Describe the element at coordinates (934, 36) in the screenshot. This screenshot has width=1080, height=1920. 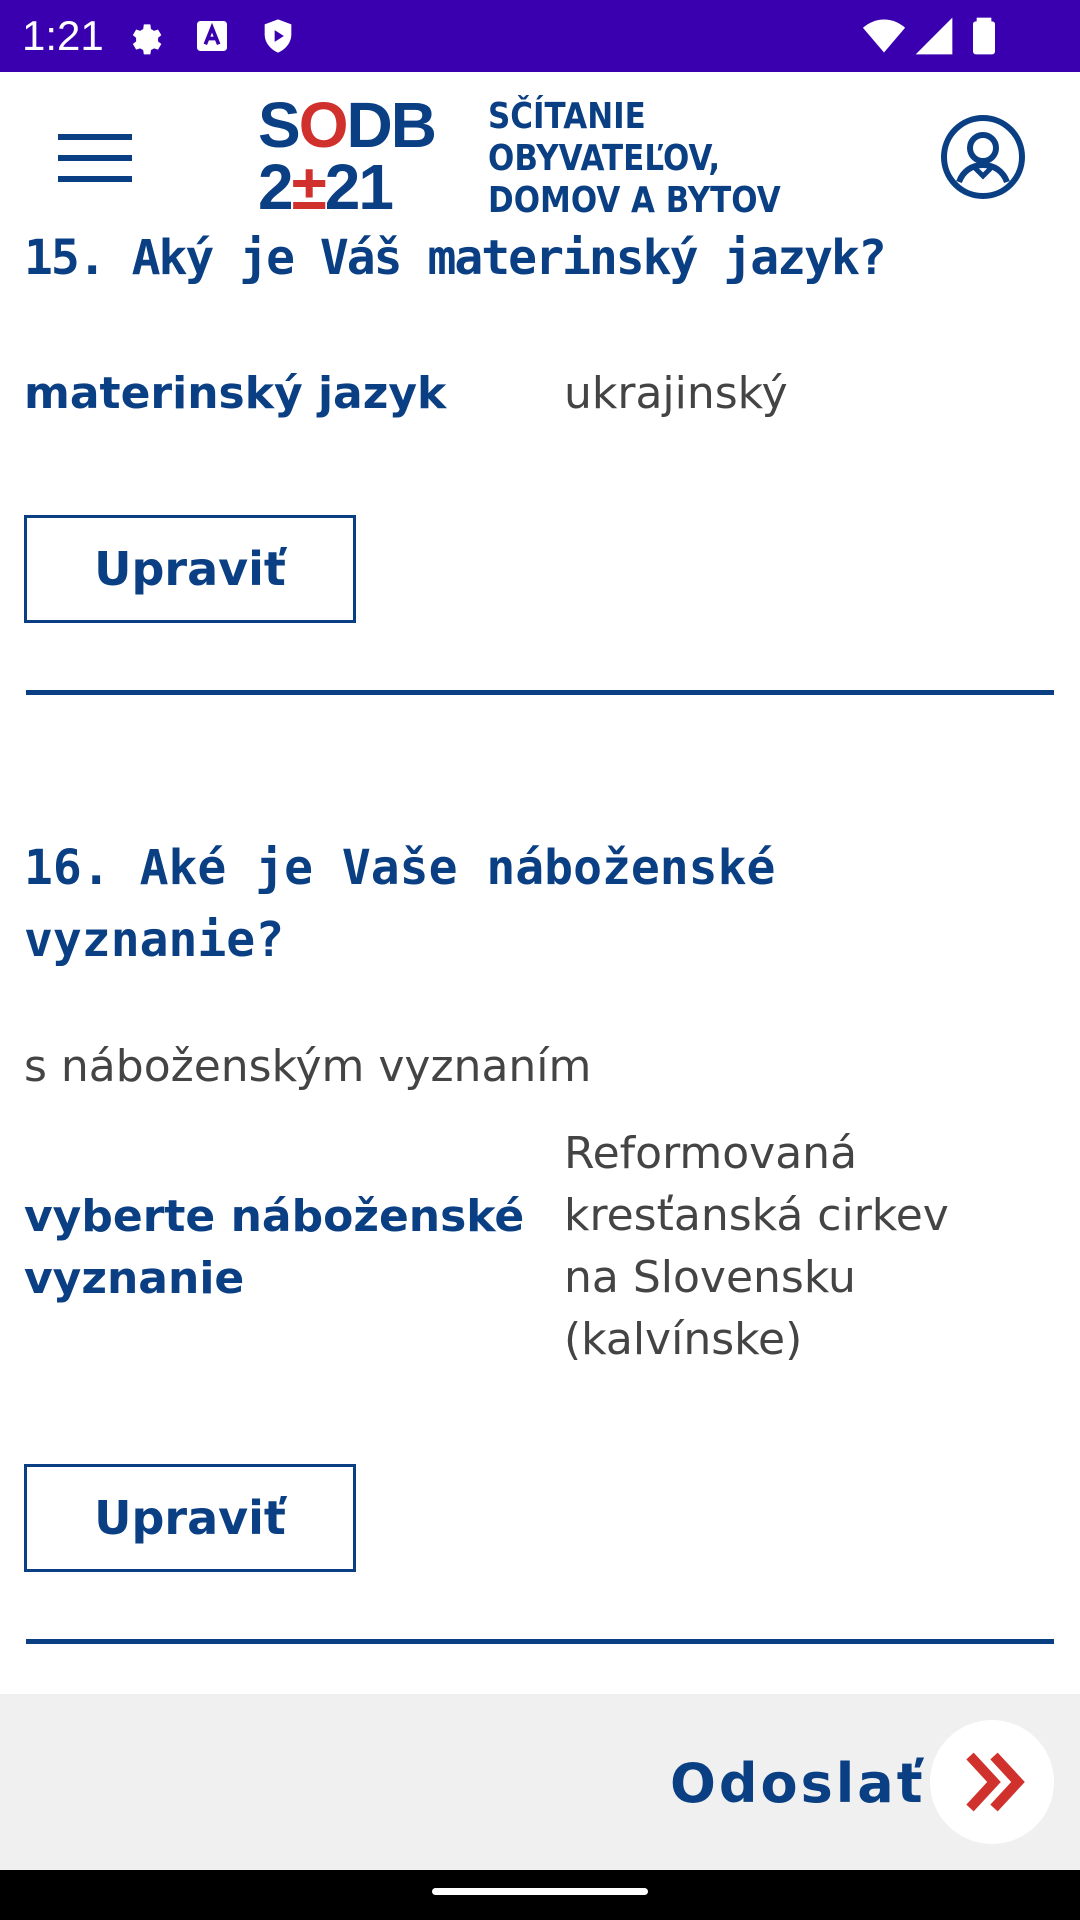
I see `signal-icon` at that location.